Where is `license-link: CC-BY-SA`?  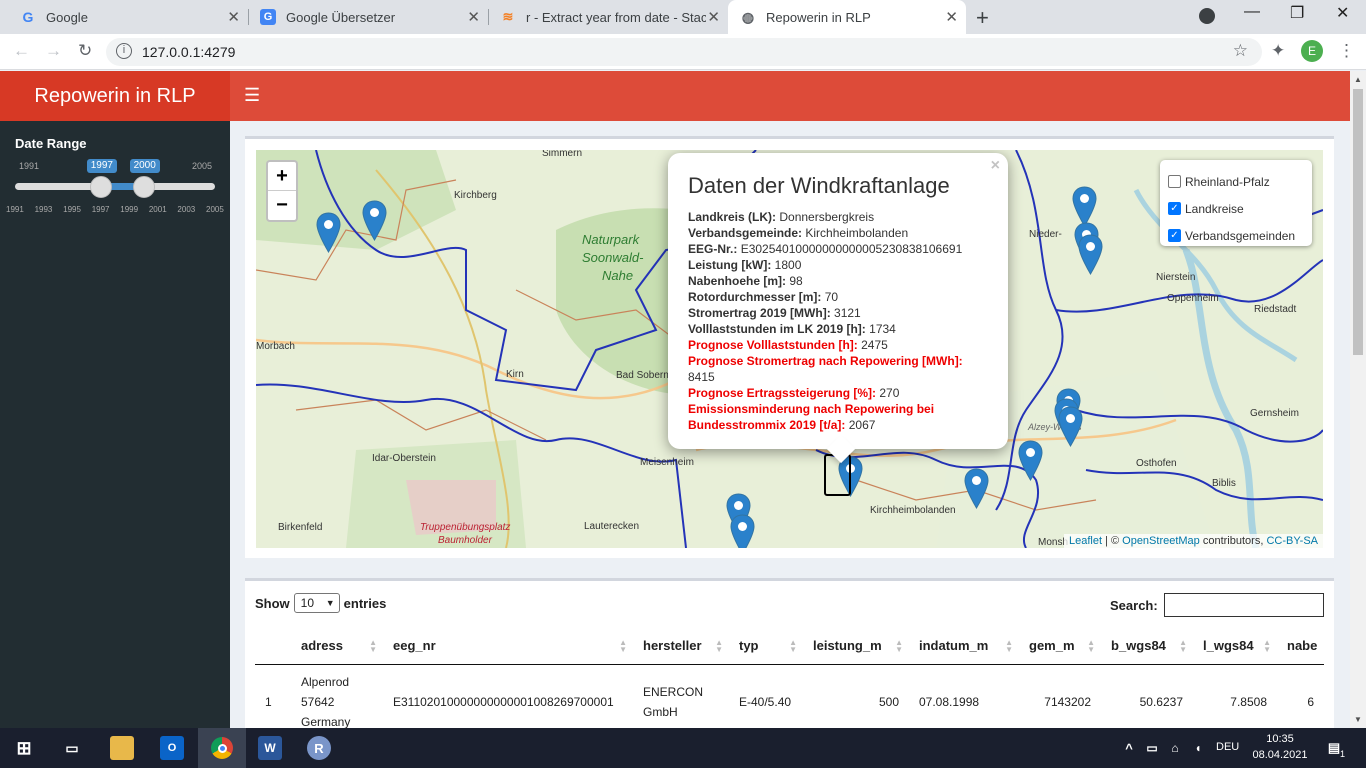 license-link: CC-BY-SA is located at coordinates (1292, 541).